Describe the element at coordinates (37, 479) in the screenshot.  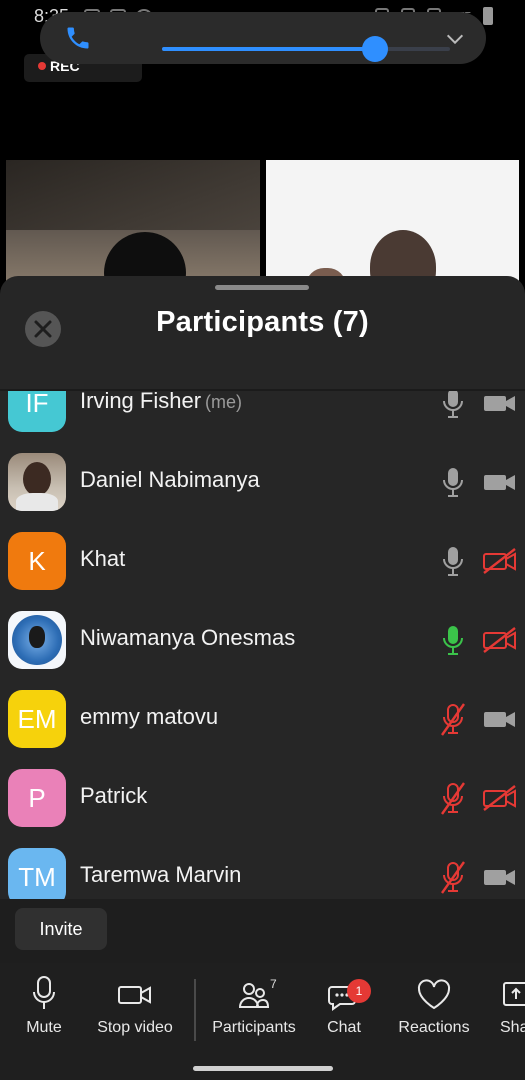
I see `photo-face` at that location.